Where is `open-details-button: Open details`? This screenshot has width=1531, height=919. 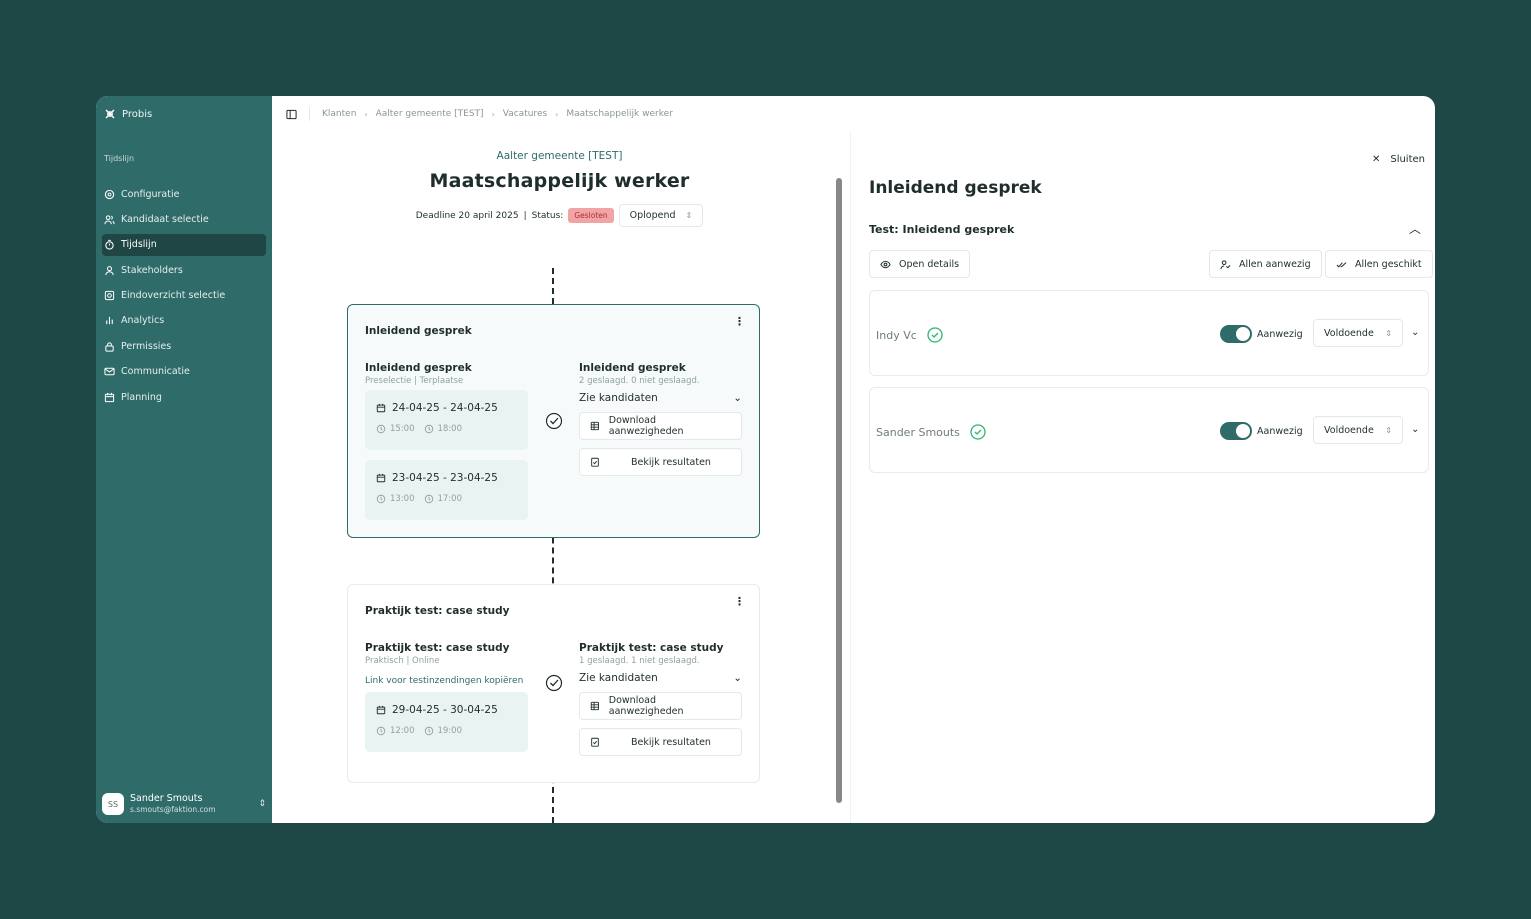 open-details-button: Open details is located at coordinates (920, 264).